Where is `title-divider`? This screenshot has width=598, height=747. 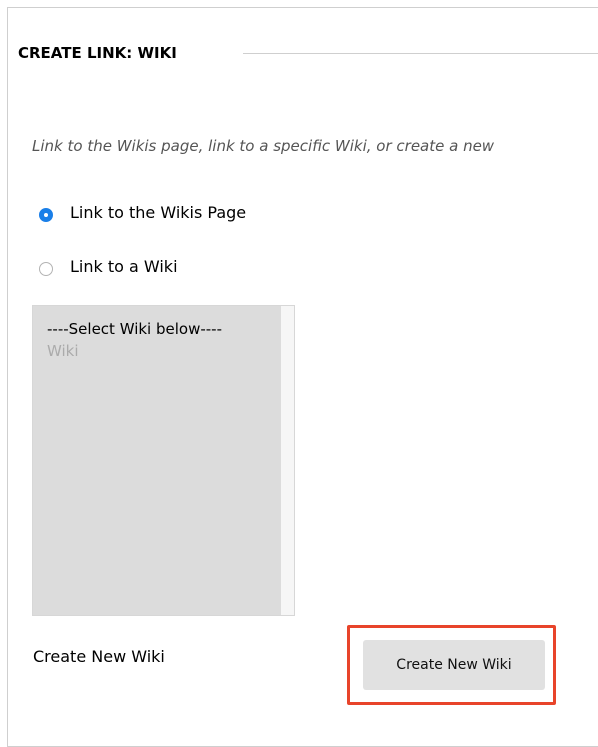
title-divider is located at coordinates (420, 53).